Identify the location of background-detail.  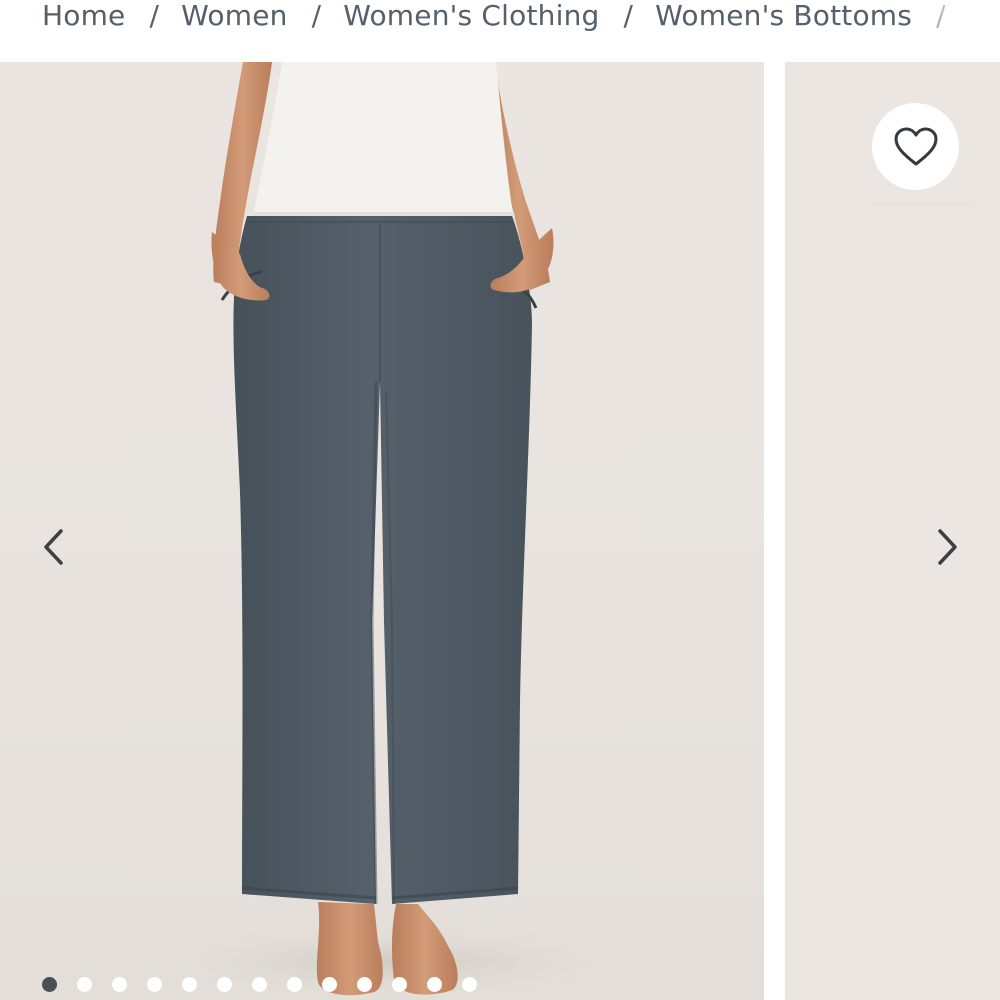
(923, 204).